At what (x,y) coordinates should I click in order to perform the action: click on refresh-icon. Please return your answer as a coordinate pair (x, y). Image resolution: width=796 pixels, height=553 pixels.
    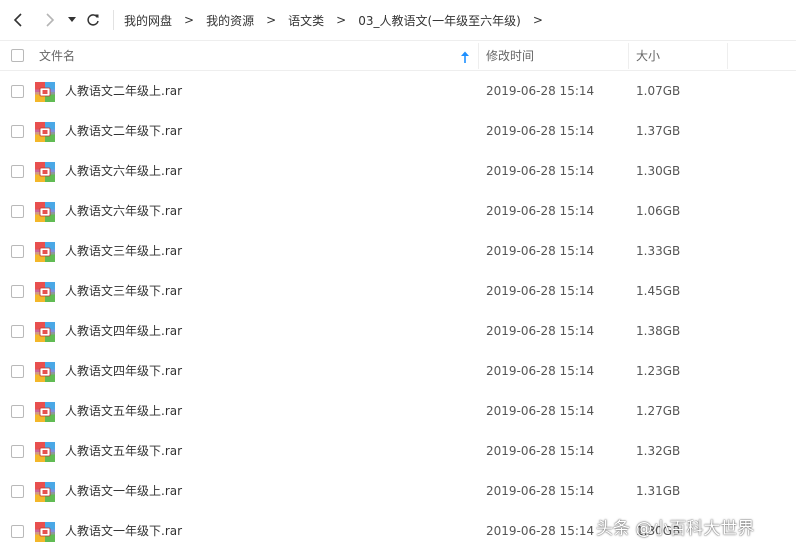
    Looking at the image, I should click on (93, 20).